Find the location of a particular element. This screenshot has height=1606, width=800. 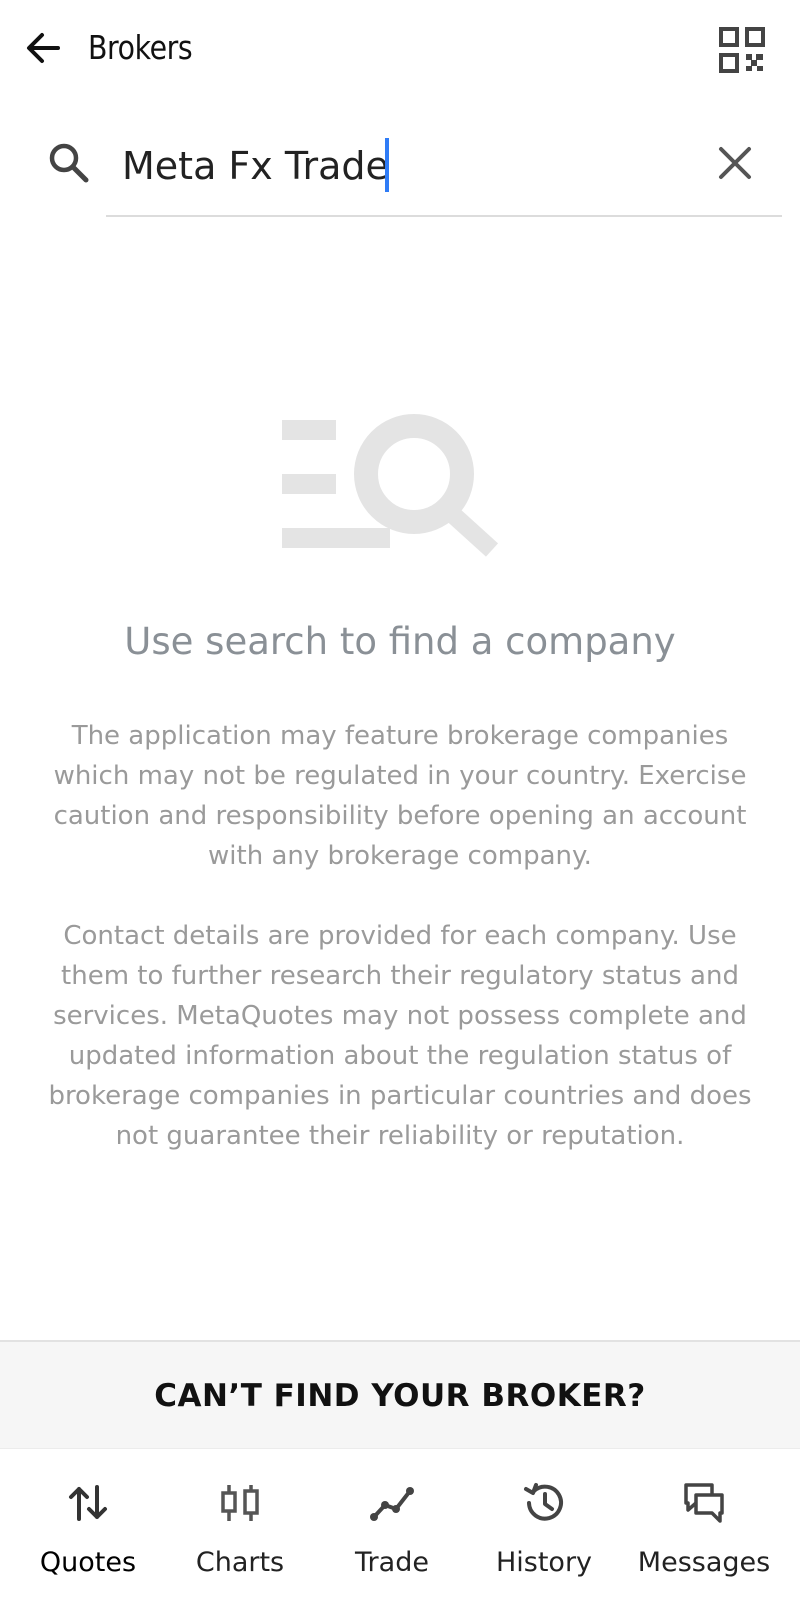

page-title: Brokers is located at coordinates (140, 47).